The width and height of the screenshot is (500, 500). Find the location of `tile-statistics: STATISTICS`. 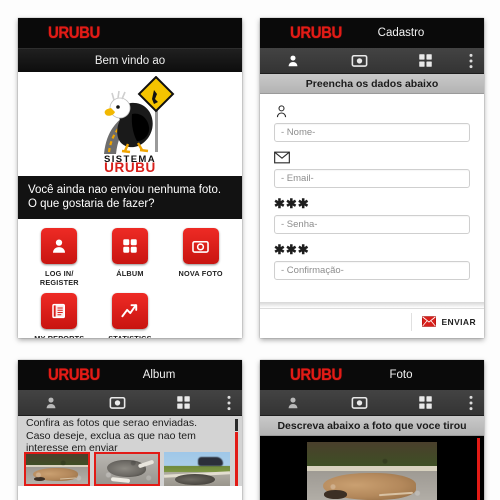

tile-statistics: STATISTICS is located at coordinates (130, 315).